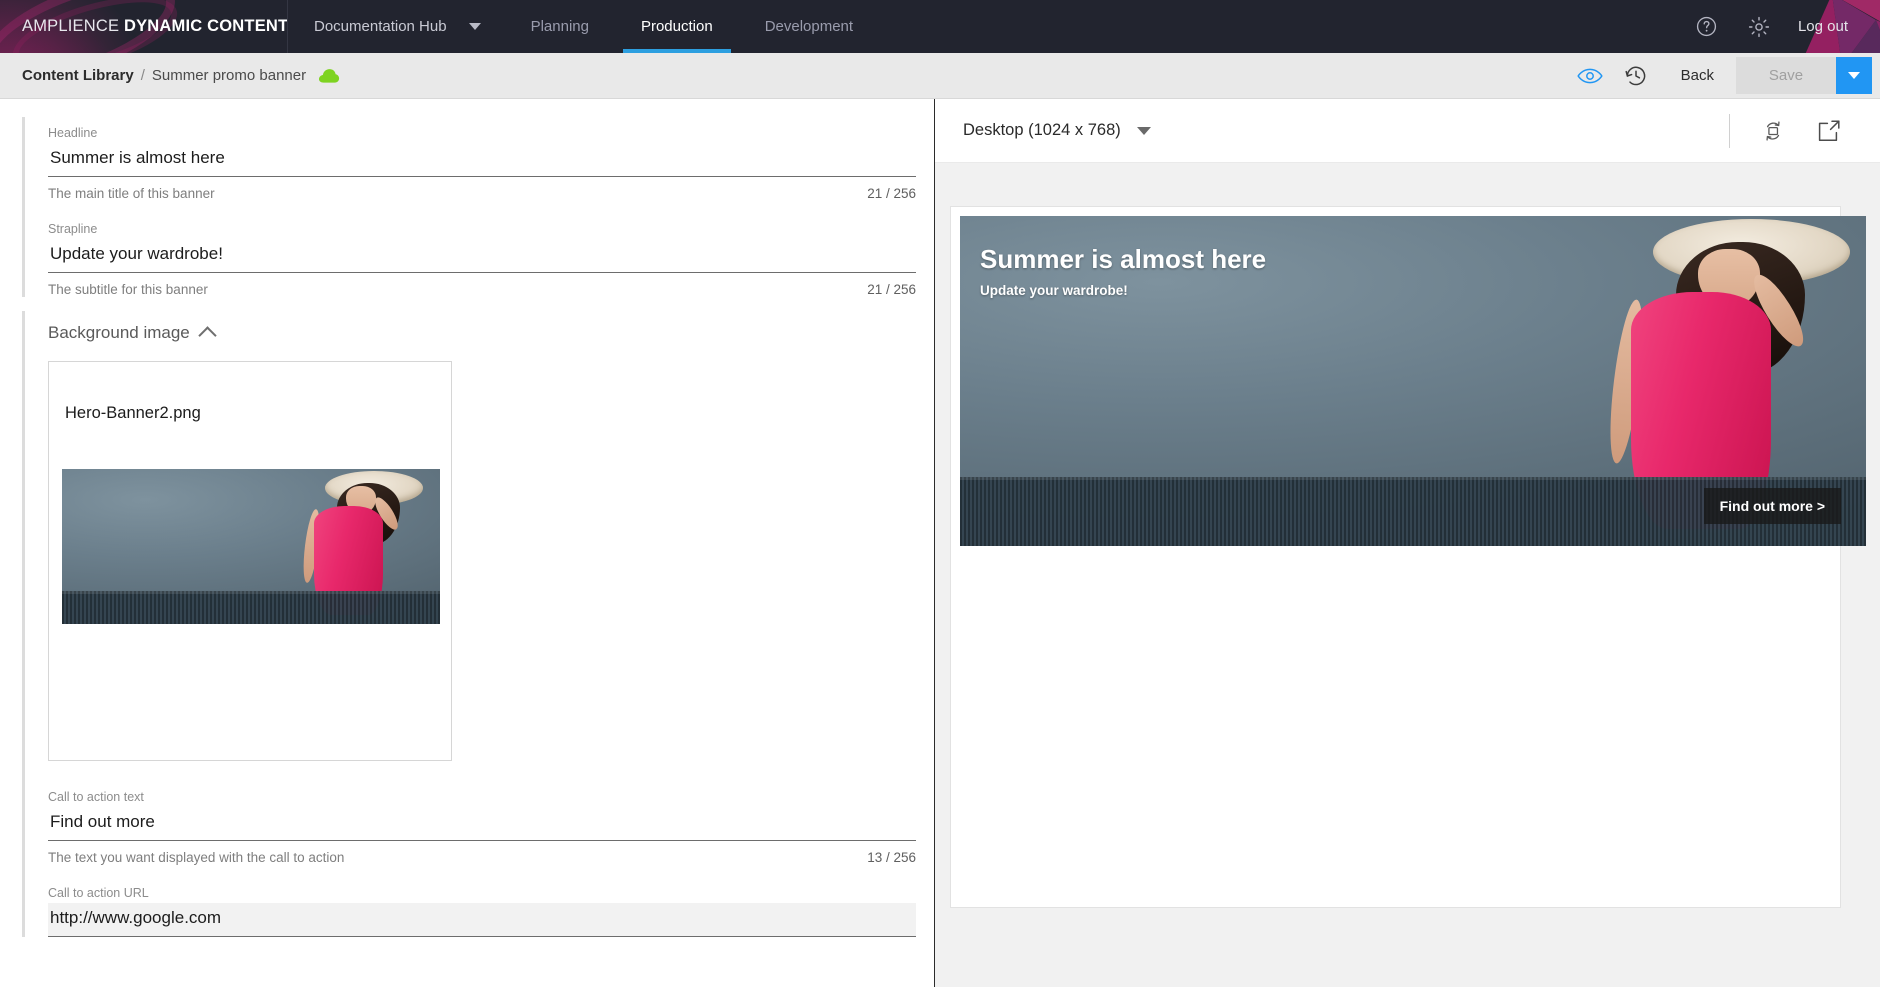 The width and height of the screenshot is (1880, 988). Describe the element at coordinates (891, 857) in the screenshot. I see `field-cta-text-counter: 13 / 256` at that location.